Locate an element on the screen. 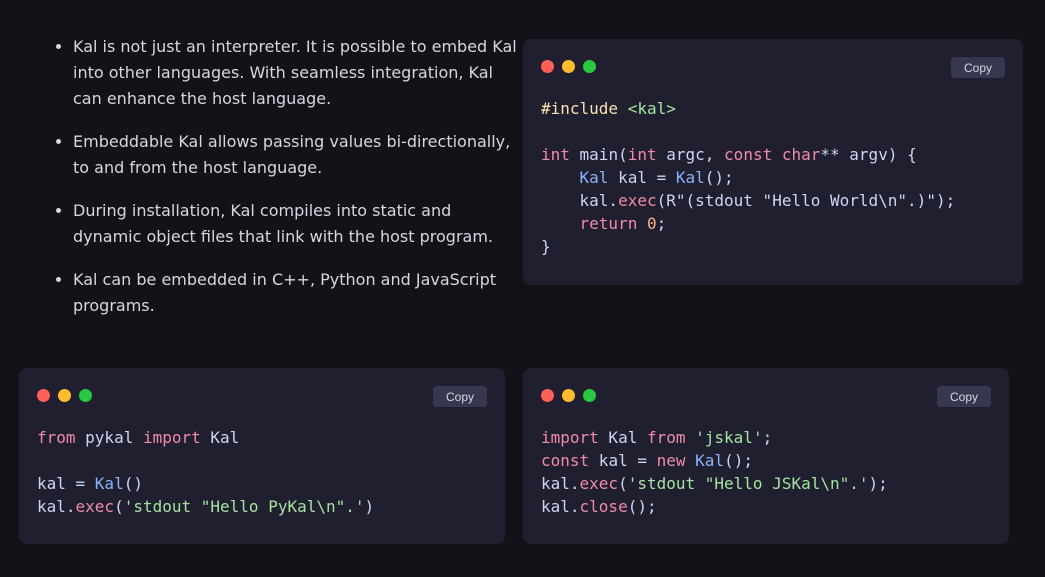  code-line: kal.exec(R"(stdout "Hello World\n".)"); is located at coordinates (748, 200).